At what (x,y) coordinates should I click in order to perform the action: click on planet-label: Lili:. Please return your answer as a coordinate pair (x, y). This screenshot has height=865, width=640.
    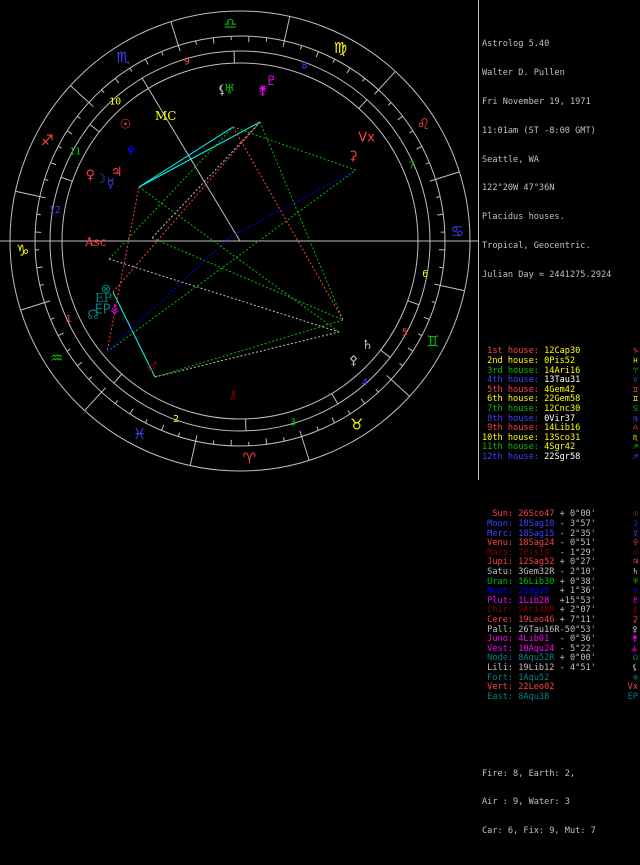
    Looking at the image, I should click on (500, 668).